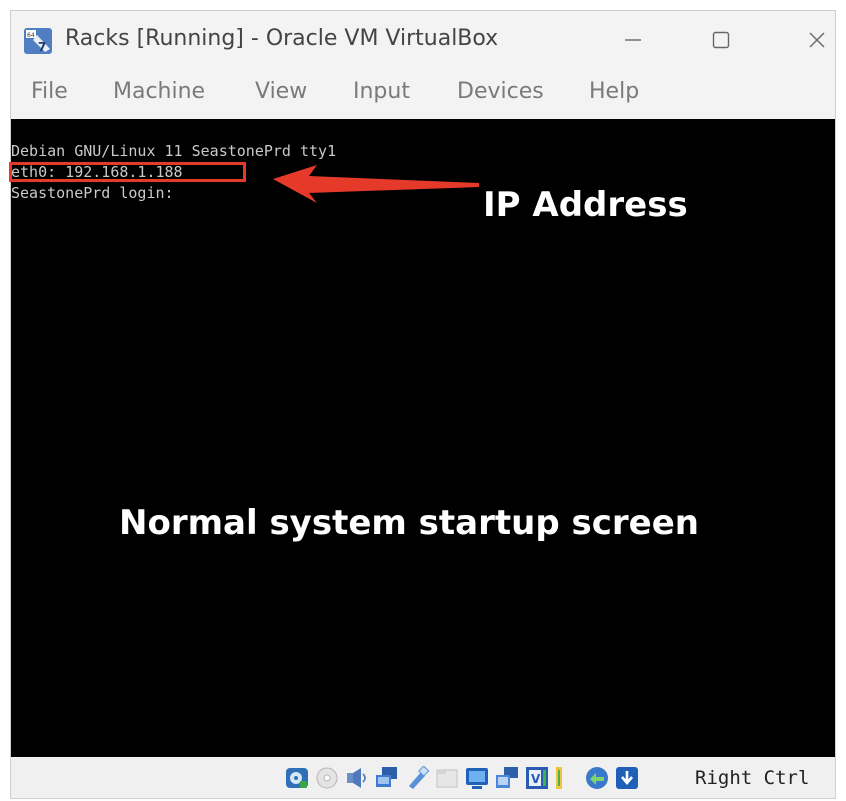  What do you see at coordinates (585, 205) in the screenshot?
I see `ip-address-label: IP Address` at bounding box center [585, 205].